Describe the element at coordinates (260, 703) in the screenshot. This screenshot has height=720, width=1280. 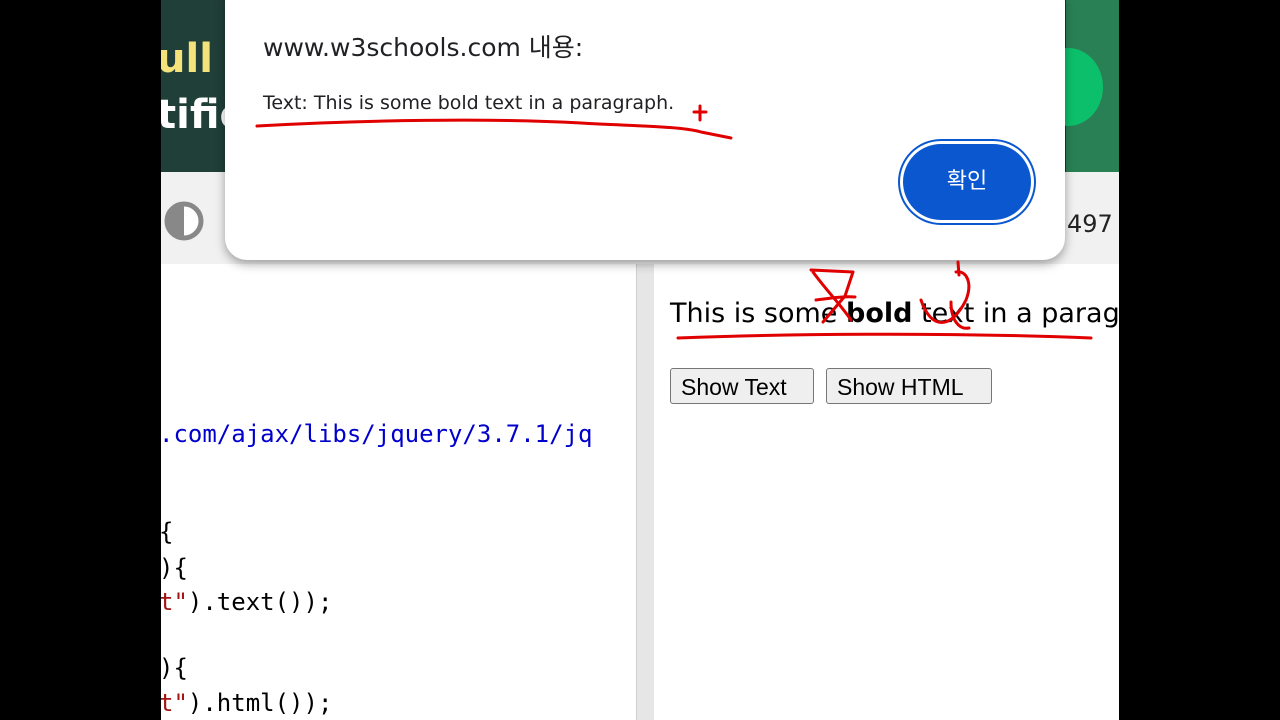
I see `code-html-call: ).html());` at that location.